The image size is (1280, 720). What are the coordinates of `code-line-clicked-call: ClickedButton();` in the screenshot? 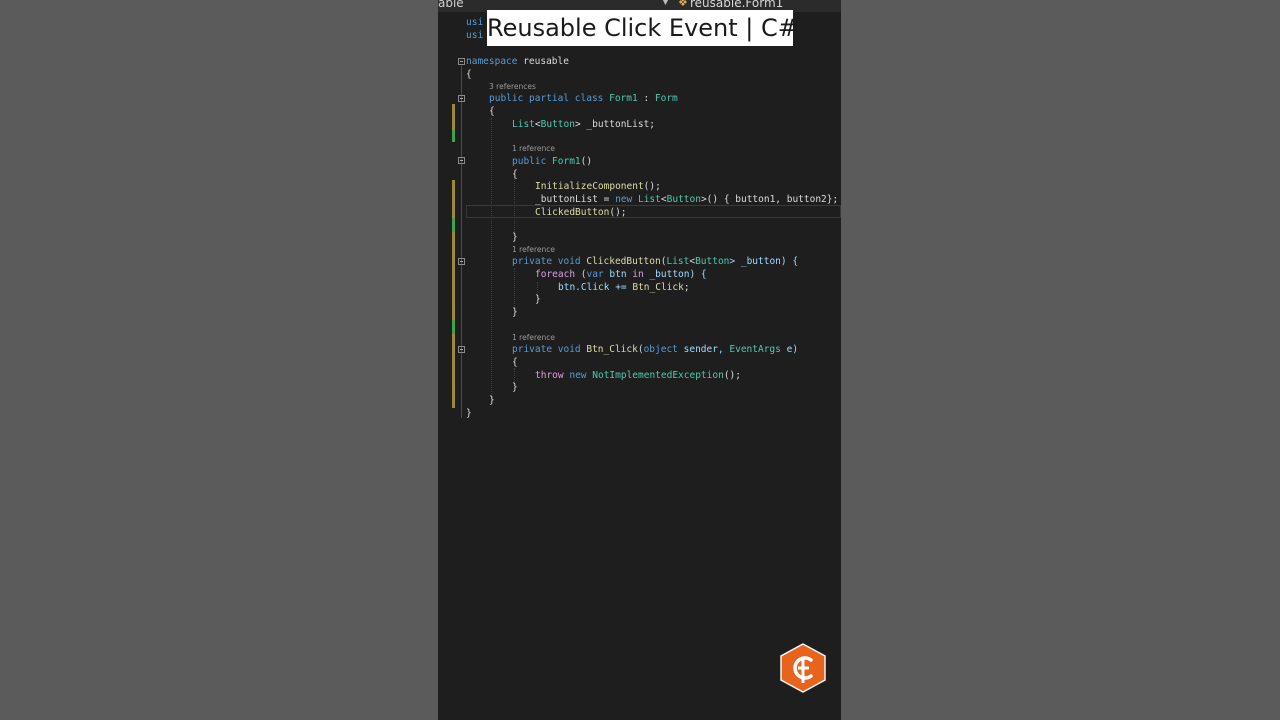 It's located at (581, 212).